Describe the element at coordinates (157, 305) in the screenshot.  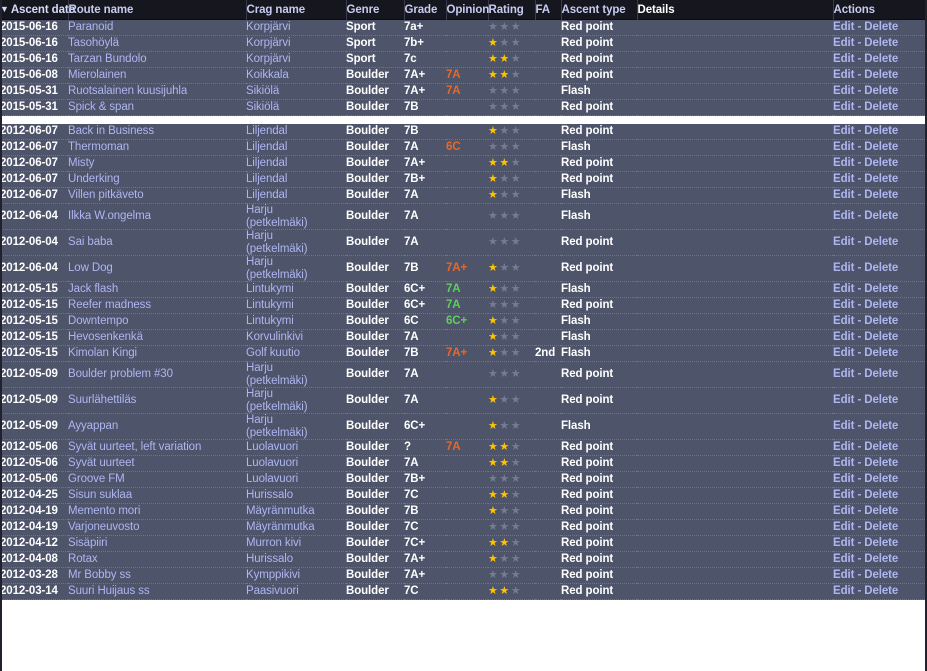
I see `cell-route-name: Reefer madness` at that location.